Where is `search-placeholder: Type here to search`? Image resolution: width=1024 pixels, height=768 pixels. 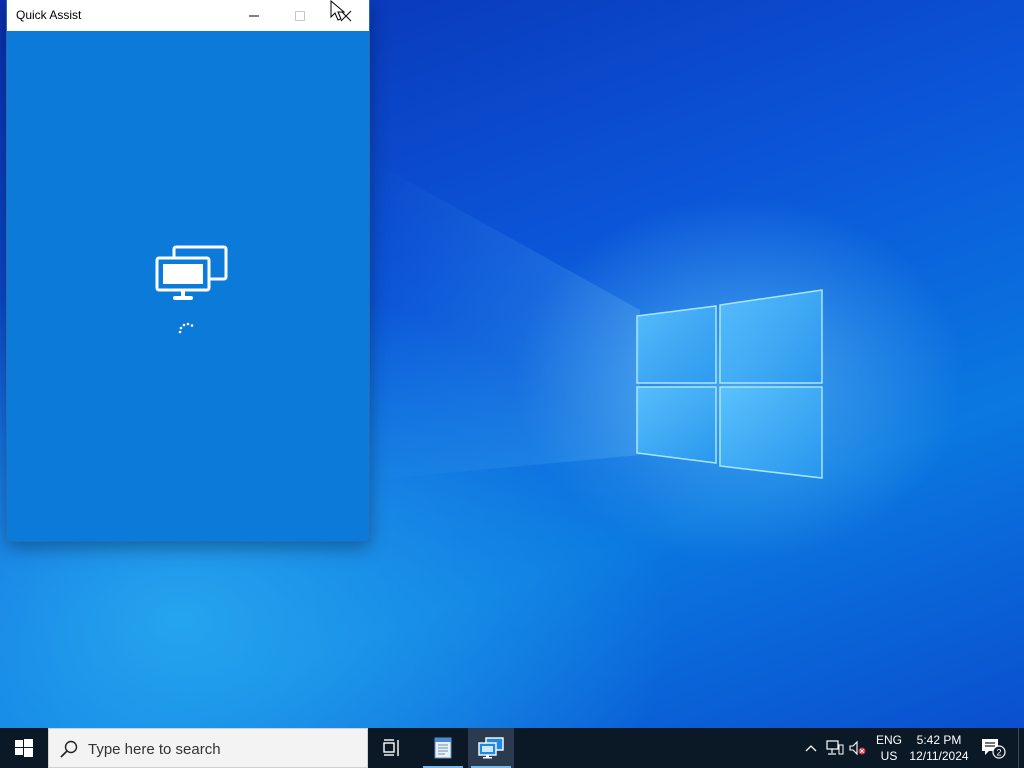 search-placeholder: Type here to search is located at coordinates (154, 749).